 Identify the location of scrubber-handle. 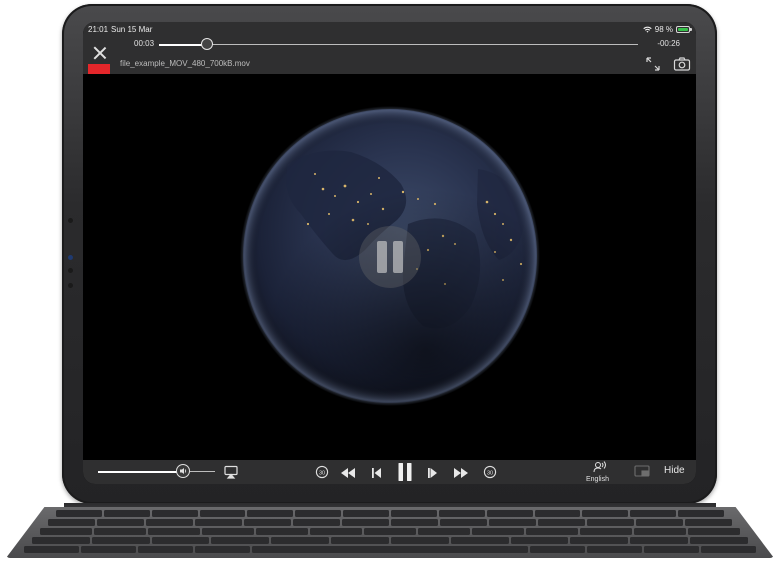
(206, 44).